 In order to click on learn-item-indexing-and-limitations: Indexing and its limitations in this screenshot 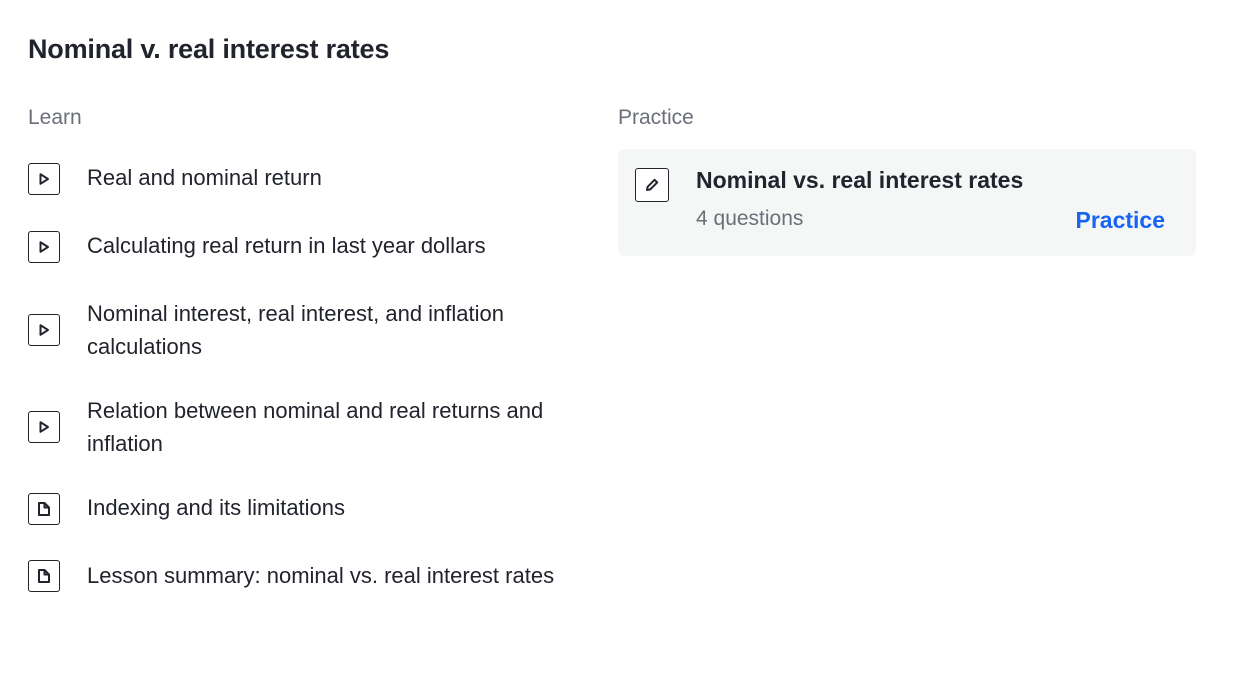, I will do `click(298, 509)`.